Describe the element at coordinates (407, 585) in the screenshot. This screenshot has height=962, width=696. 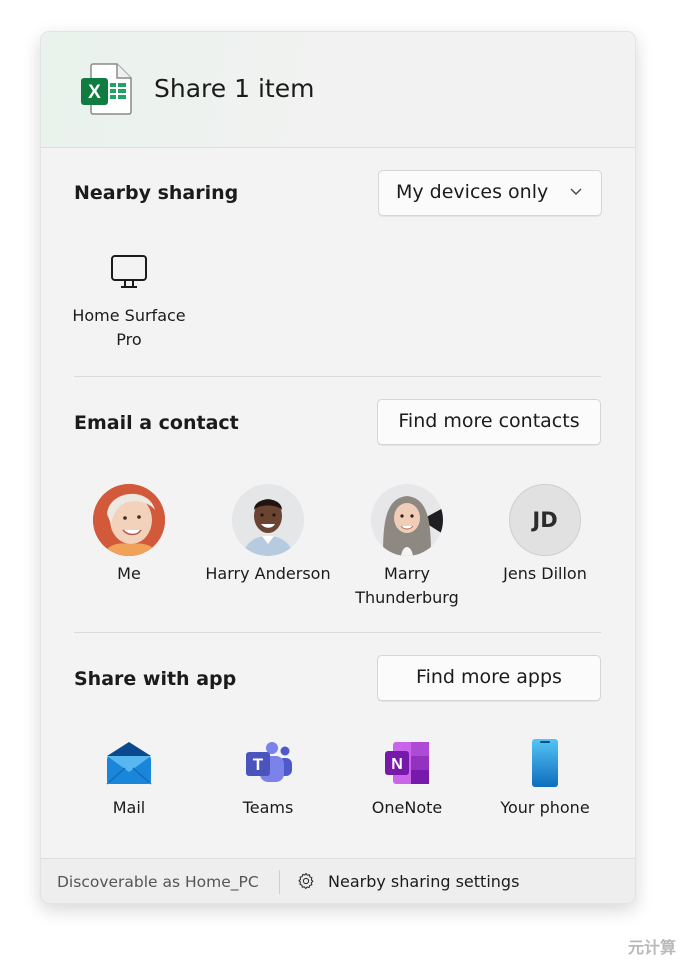
I see `contact-name: Marry Thunderburg` at that location.